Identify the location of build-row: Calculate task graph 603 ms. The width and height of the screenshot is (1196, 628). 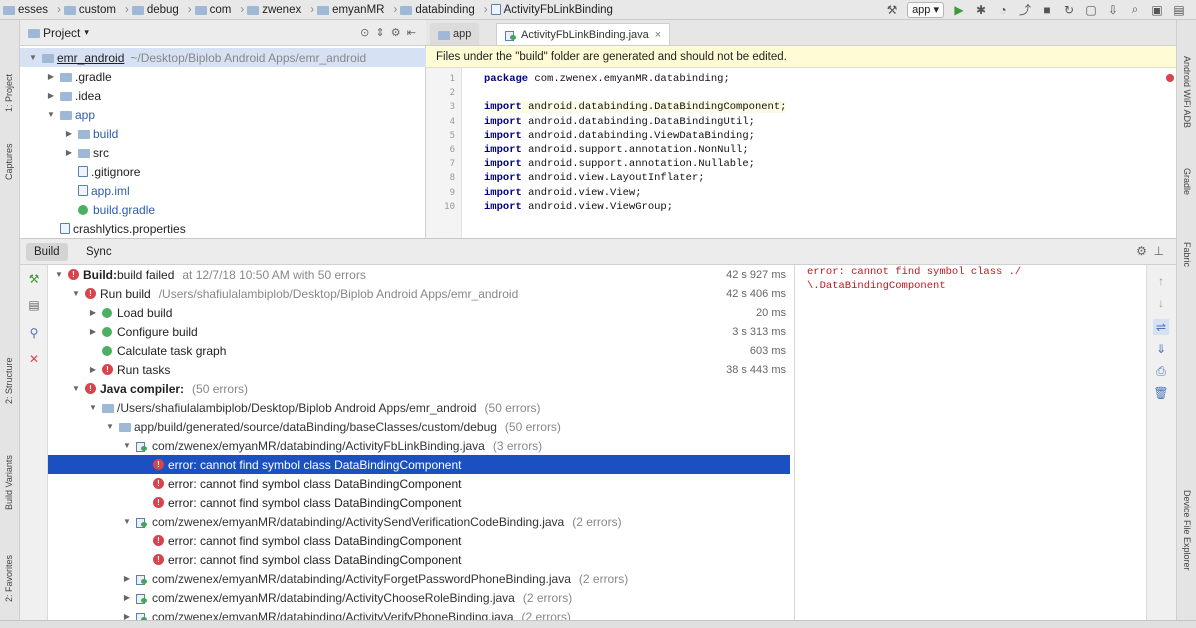
(419, 350).